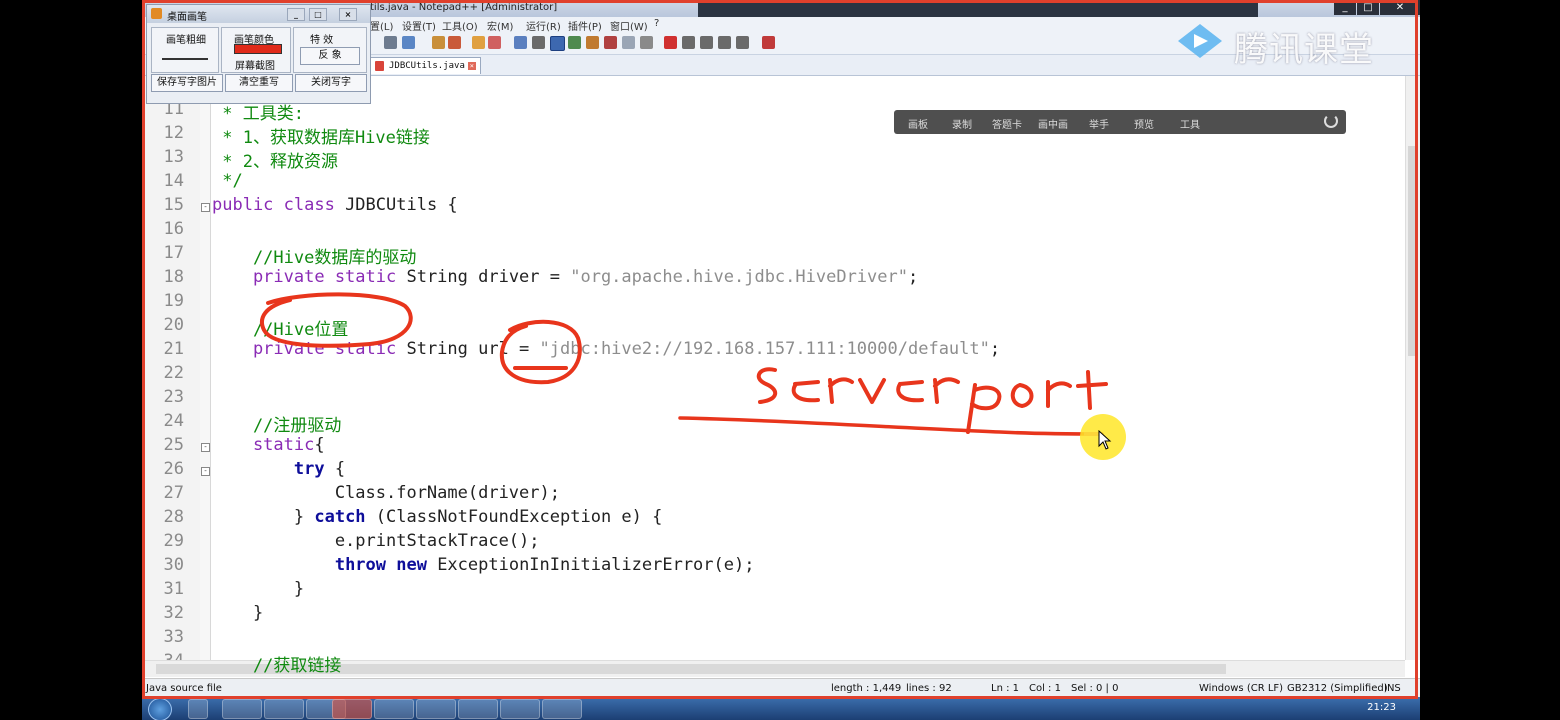  Describe the element at coordinates (1105, 440) in the screenshot. I see `mouse-pointer-icon` at that location.